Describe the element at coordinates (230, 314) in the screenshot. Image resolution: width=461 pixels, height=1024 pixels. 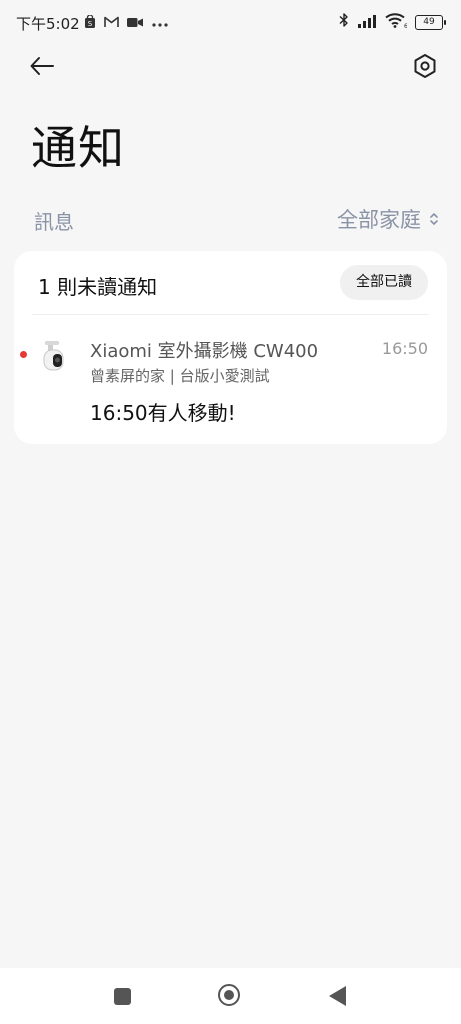
I see `divider` at that location.